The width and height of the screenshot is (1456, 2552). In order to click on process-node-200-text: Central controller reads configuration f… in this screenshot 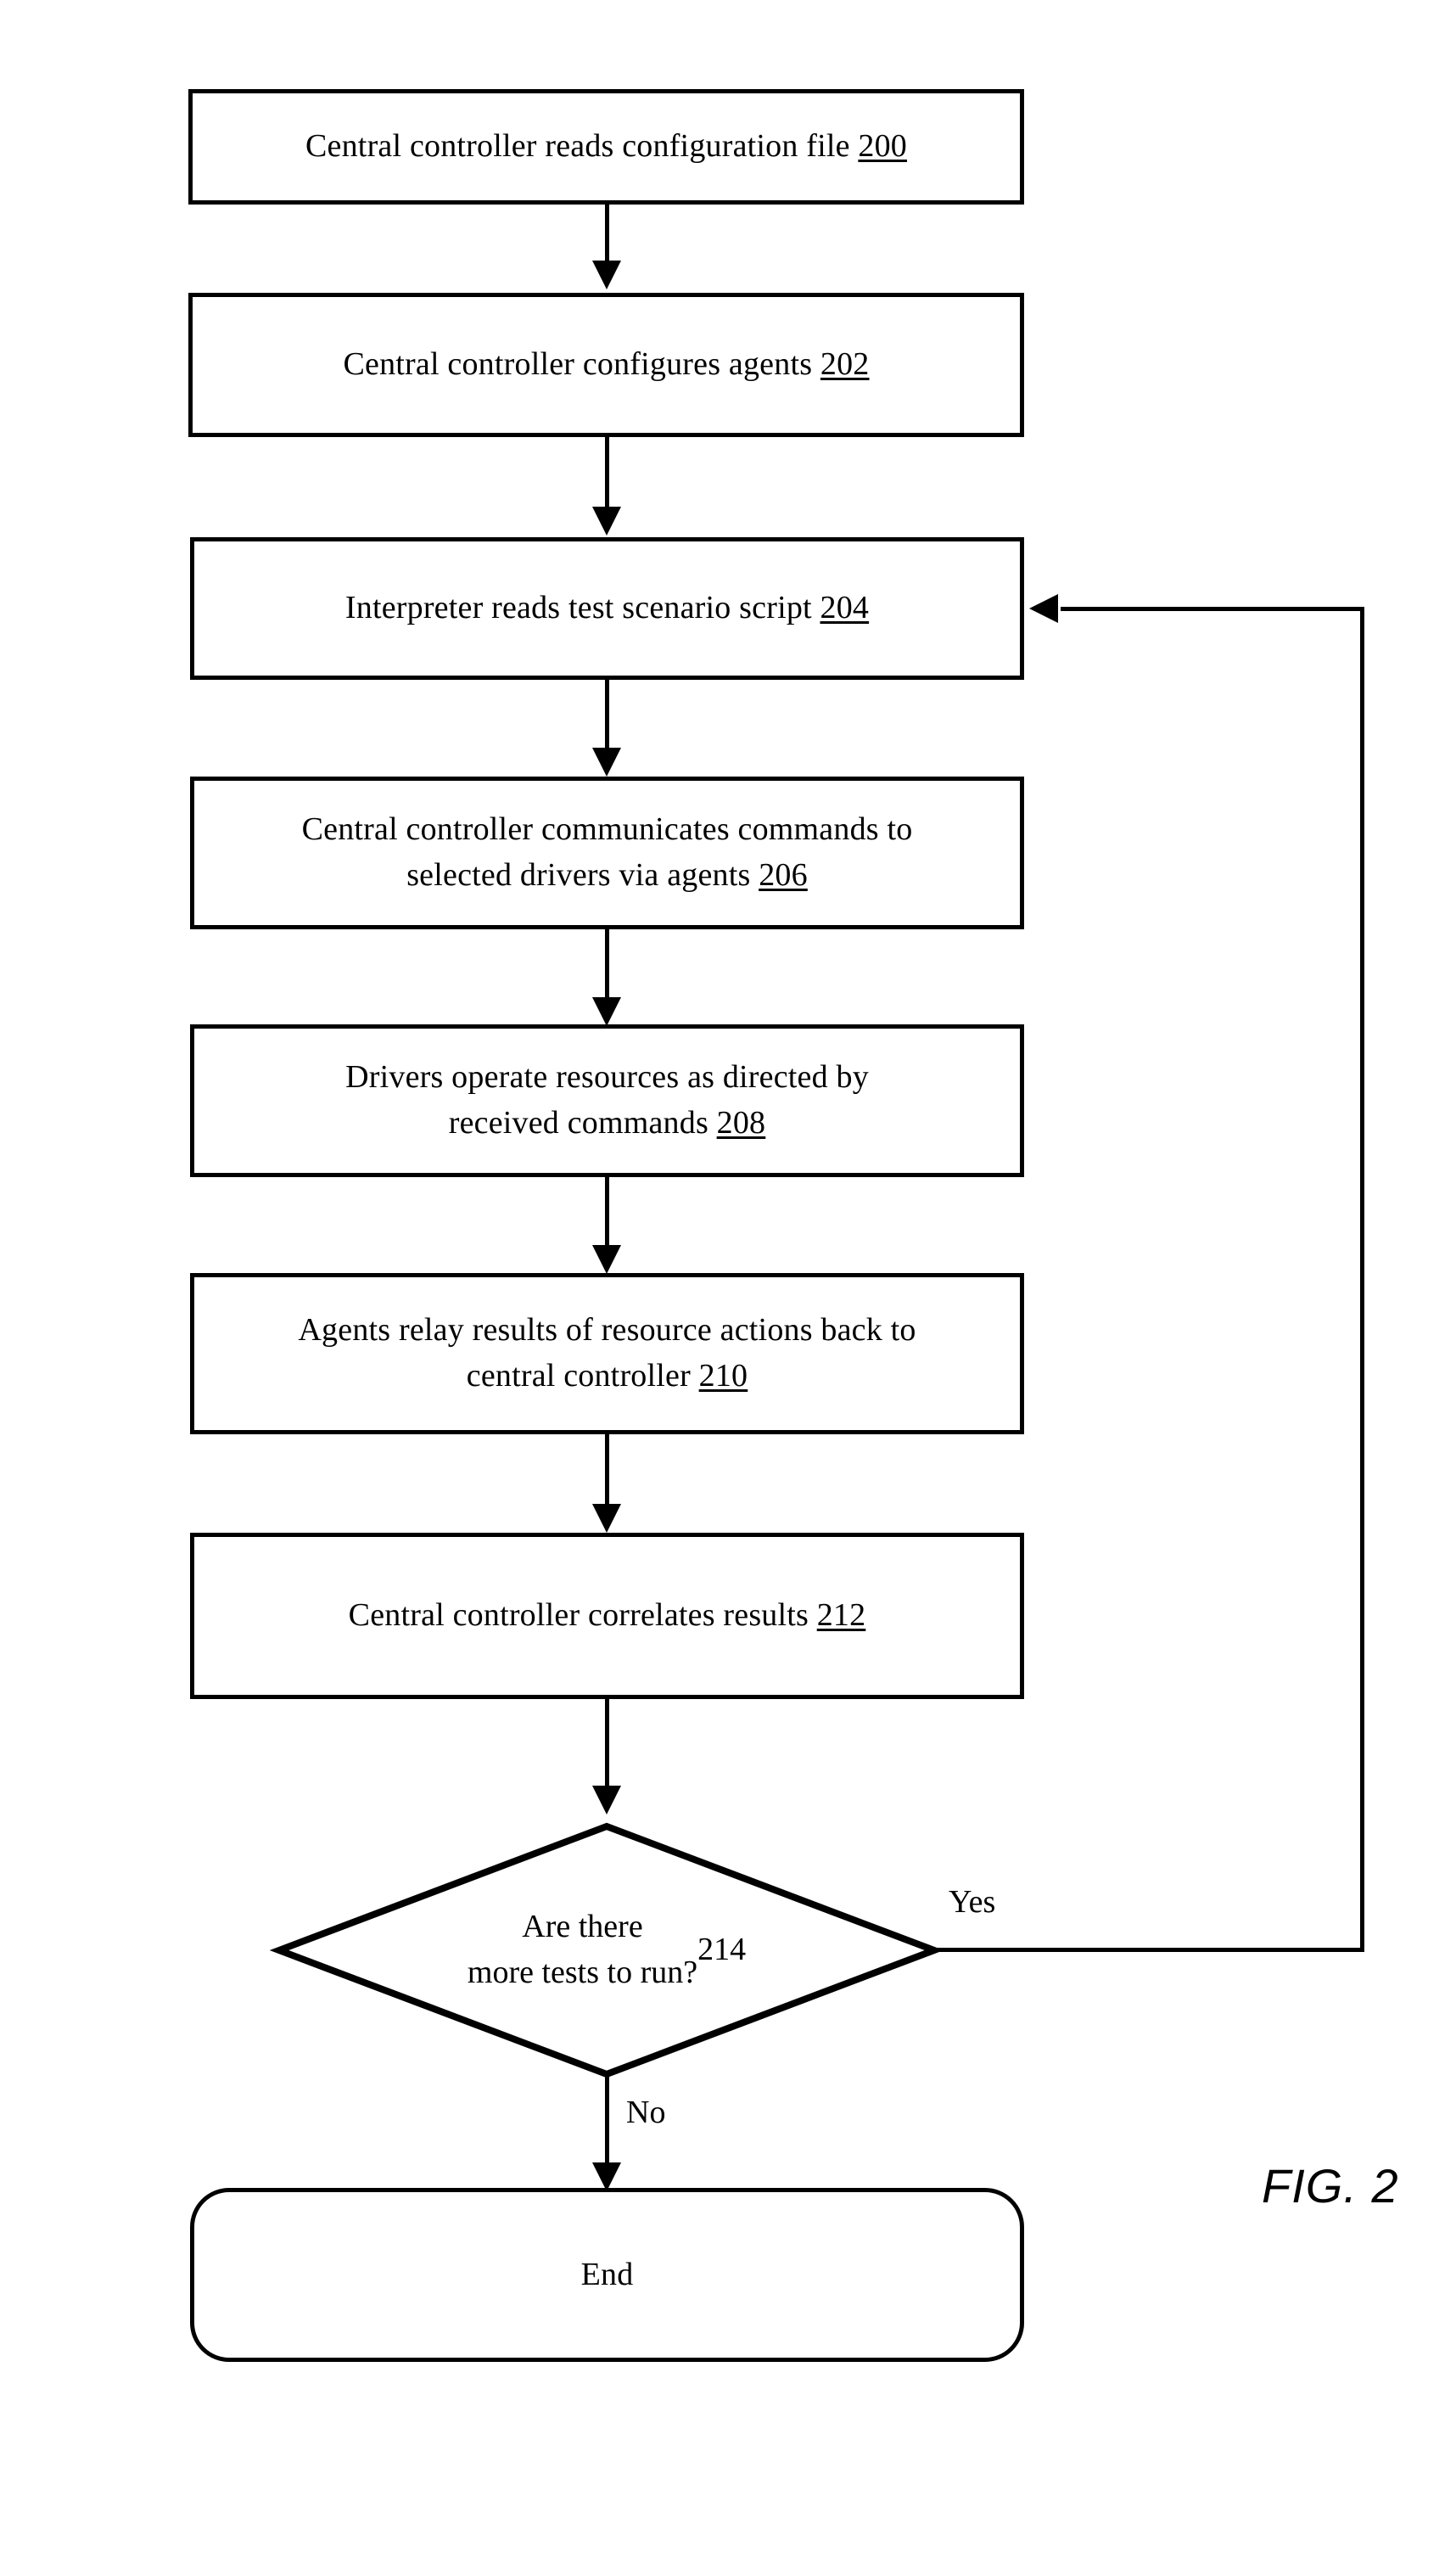, I will do `click(606, 146)`.